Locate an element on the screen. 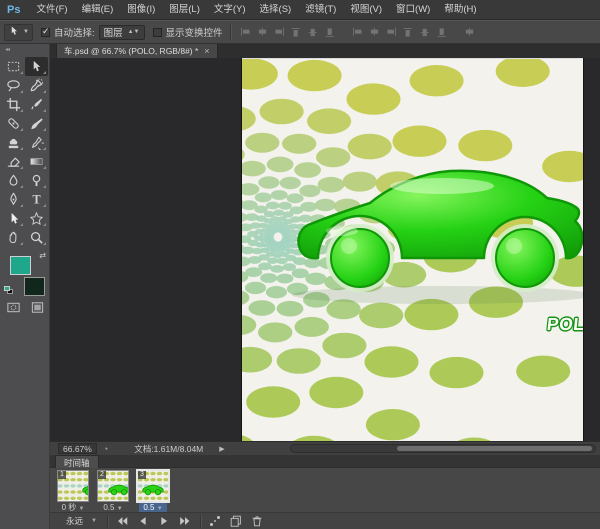 The width and height of the screenshot is (600, 529). tween-button is located at coordinates (215, 521).